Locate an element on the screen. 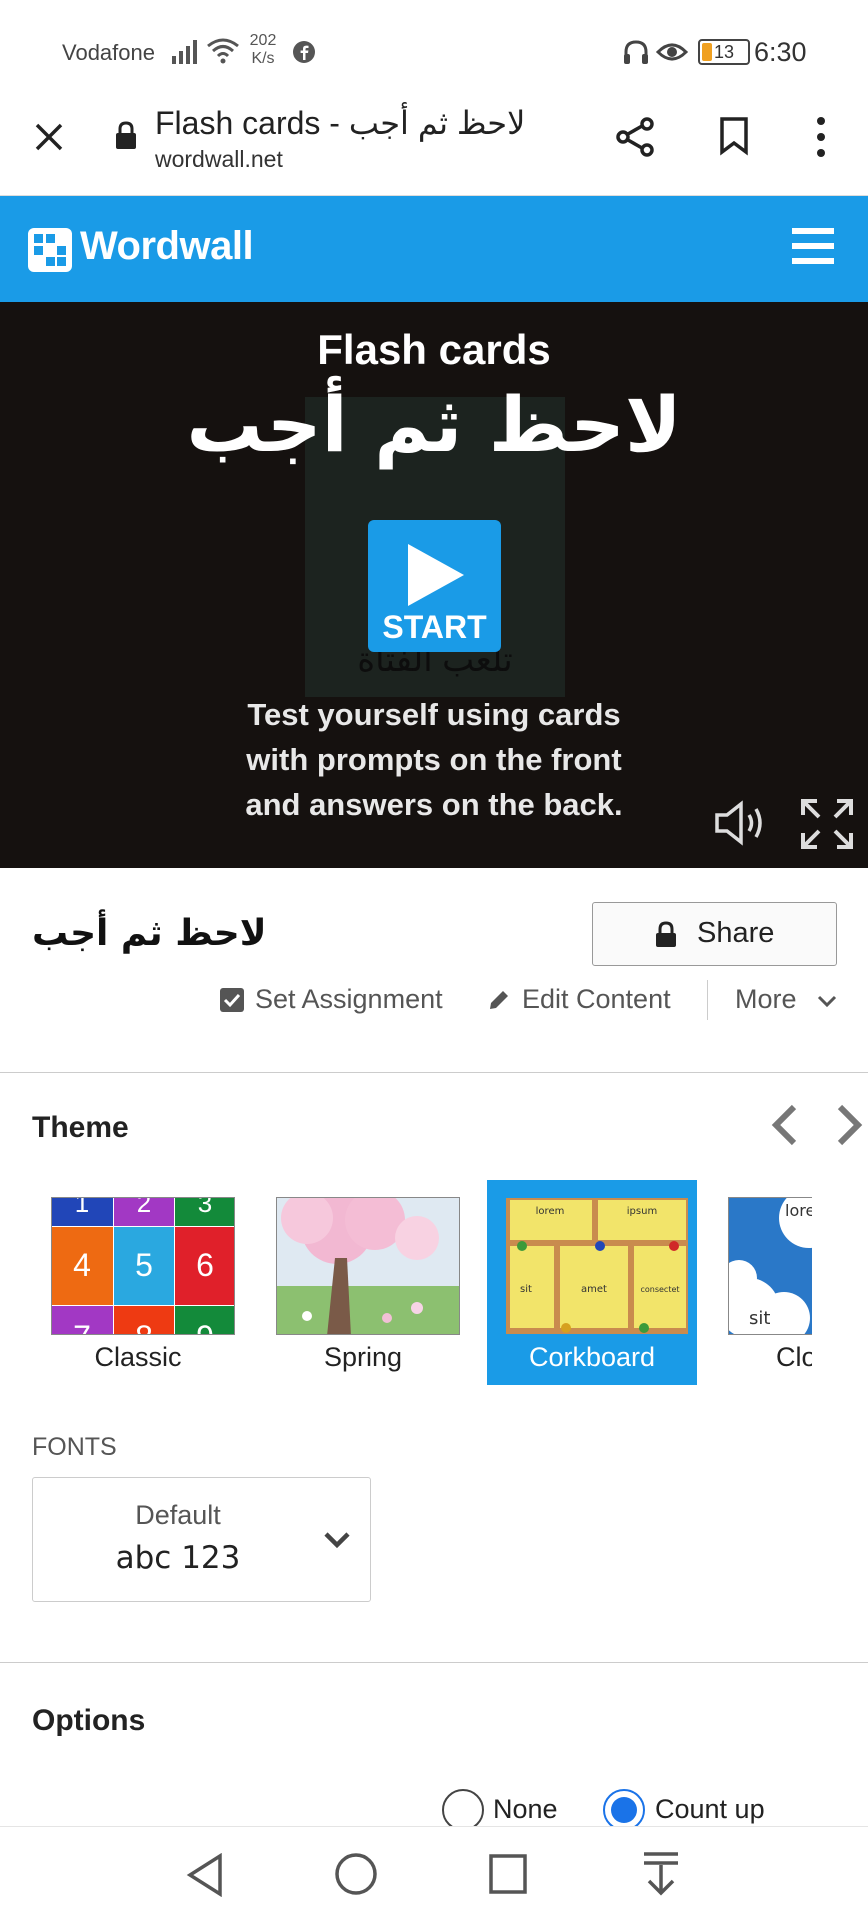 This screenshot has height=1920, width=868. more-dropdown: More is located at coordinates (790, 1001).